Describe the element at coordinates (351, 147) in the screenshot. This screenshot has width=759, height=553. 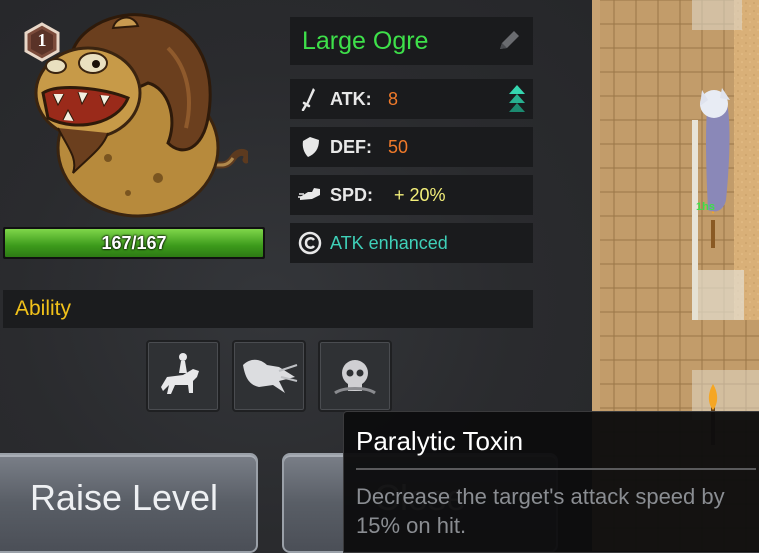
I see `def-label: DEF:` at that location.